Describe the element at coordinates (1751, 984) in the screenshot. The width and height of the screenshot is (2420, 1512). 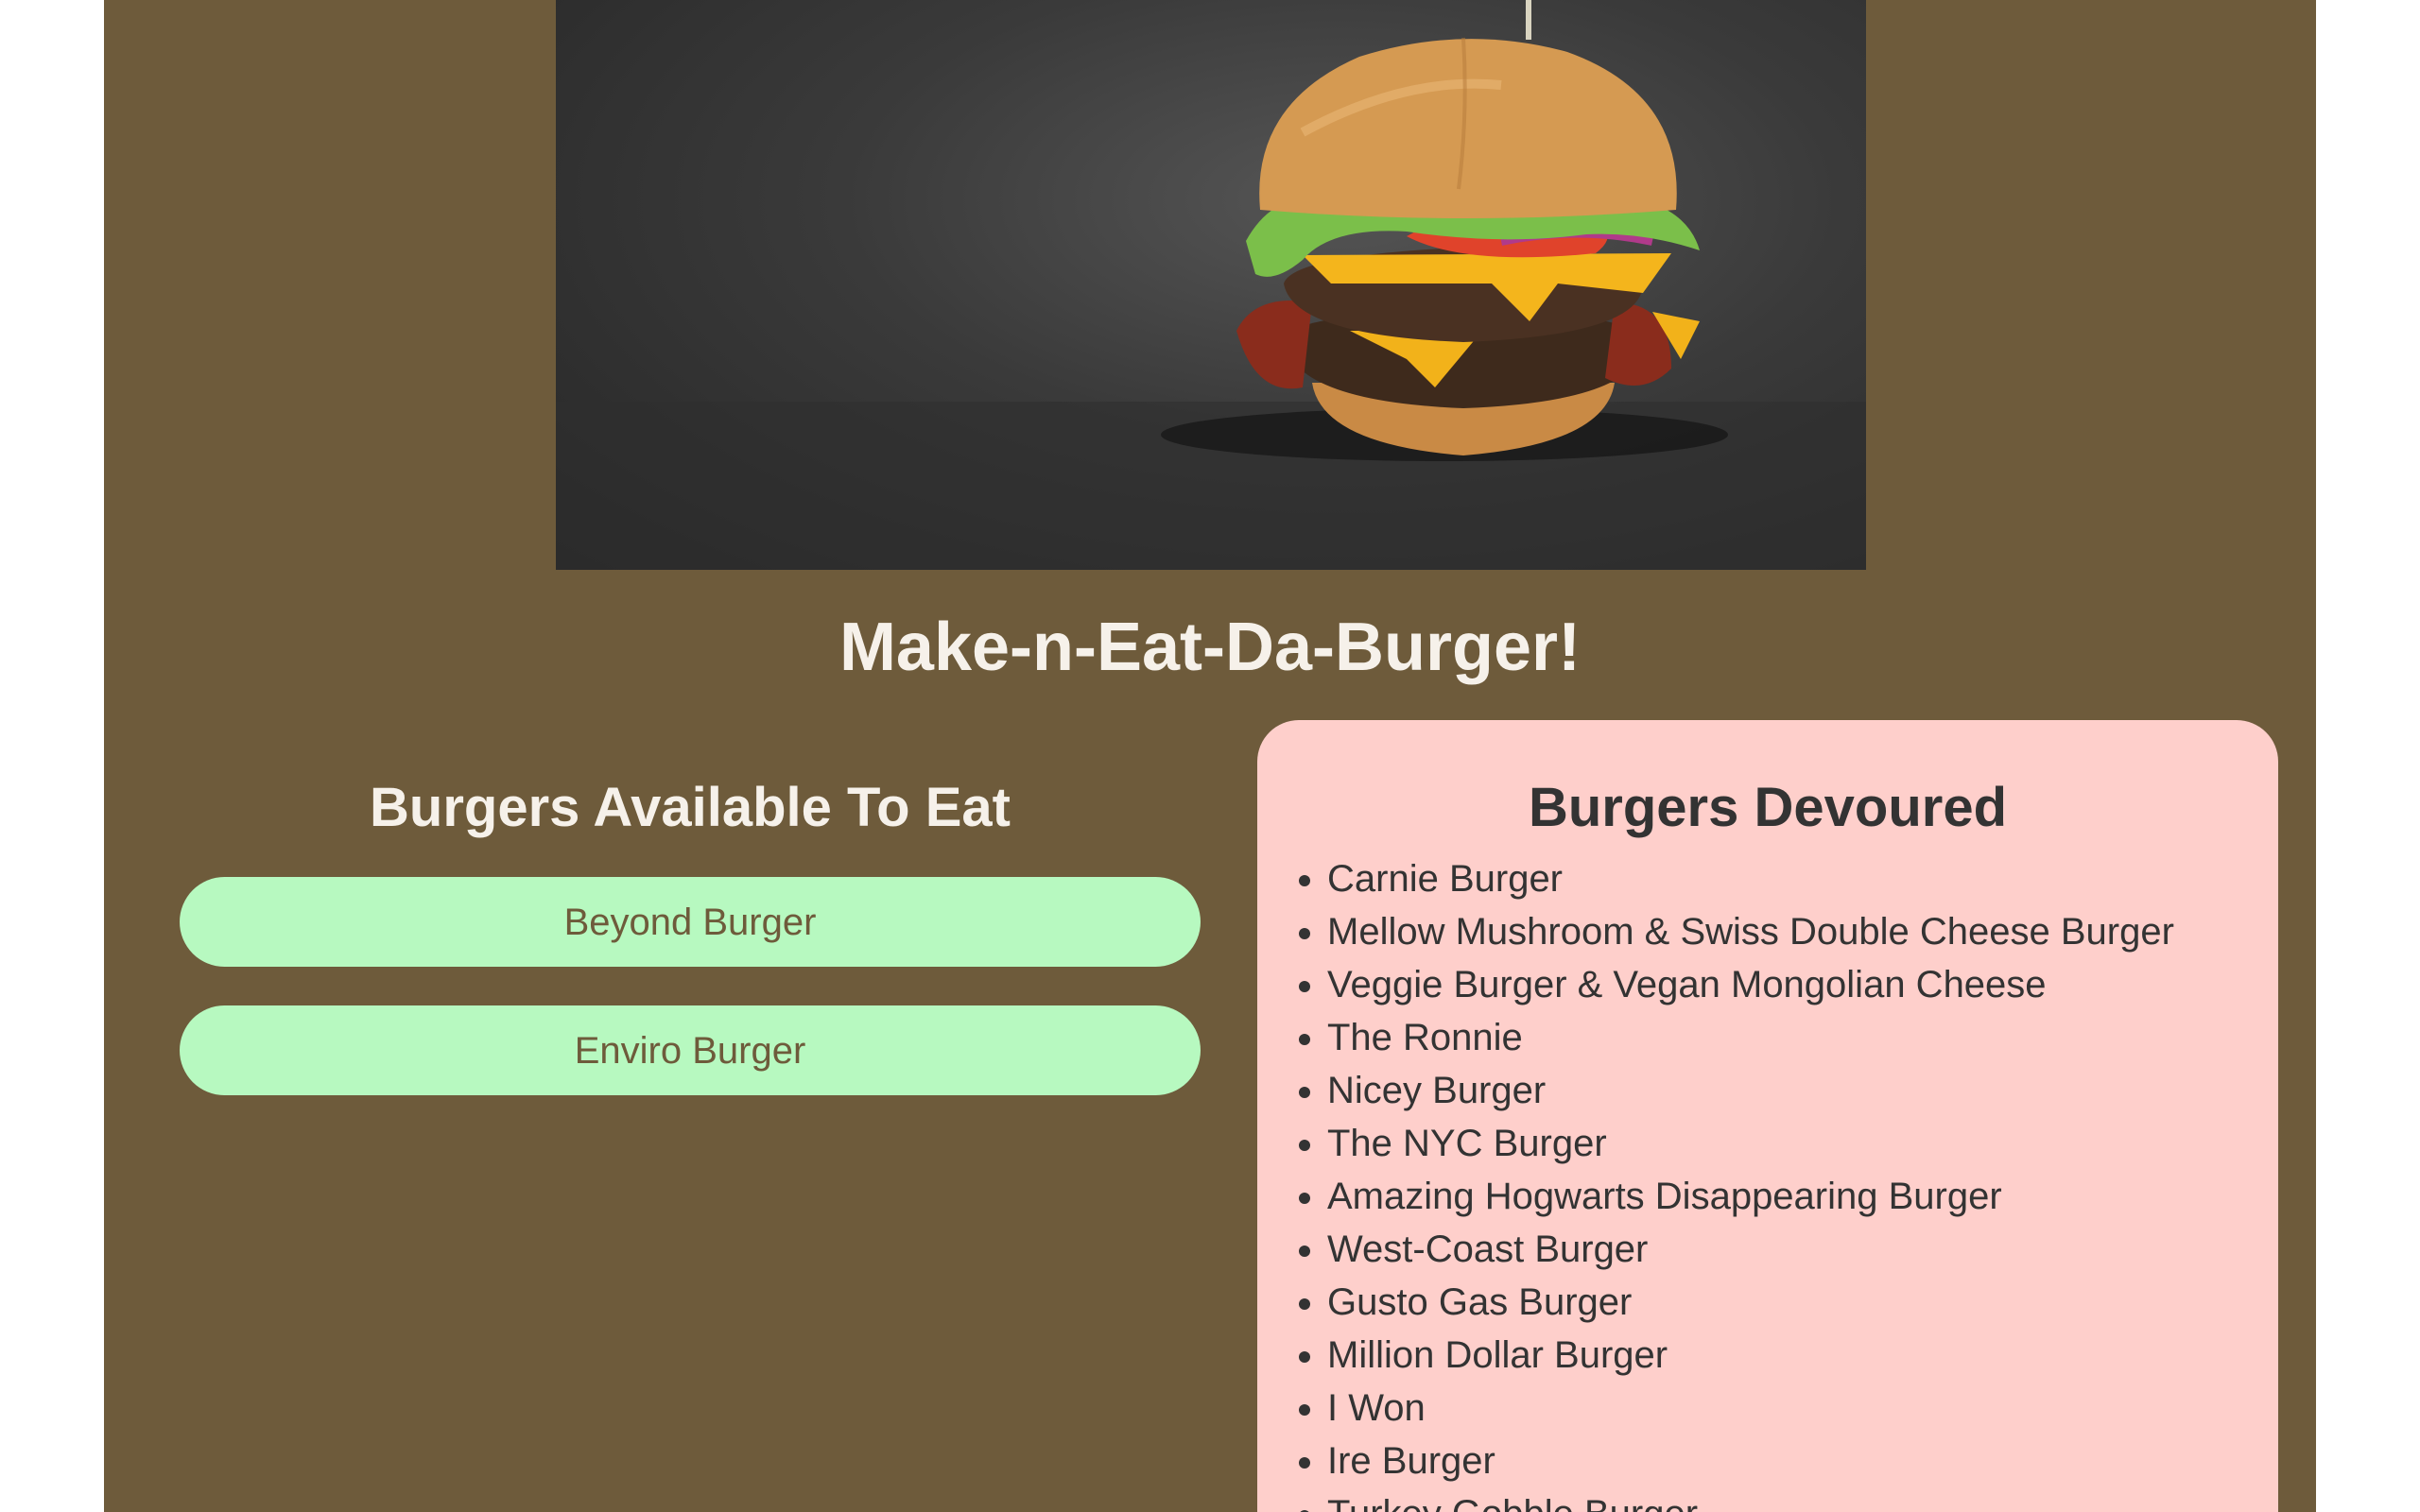
I see `list-item: Veggie Burger & Vegan Mongolian Cheese` at that location.